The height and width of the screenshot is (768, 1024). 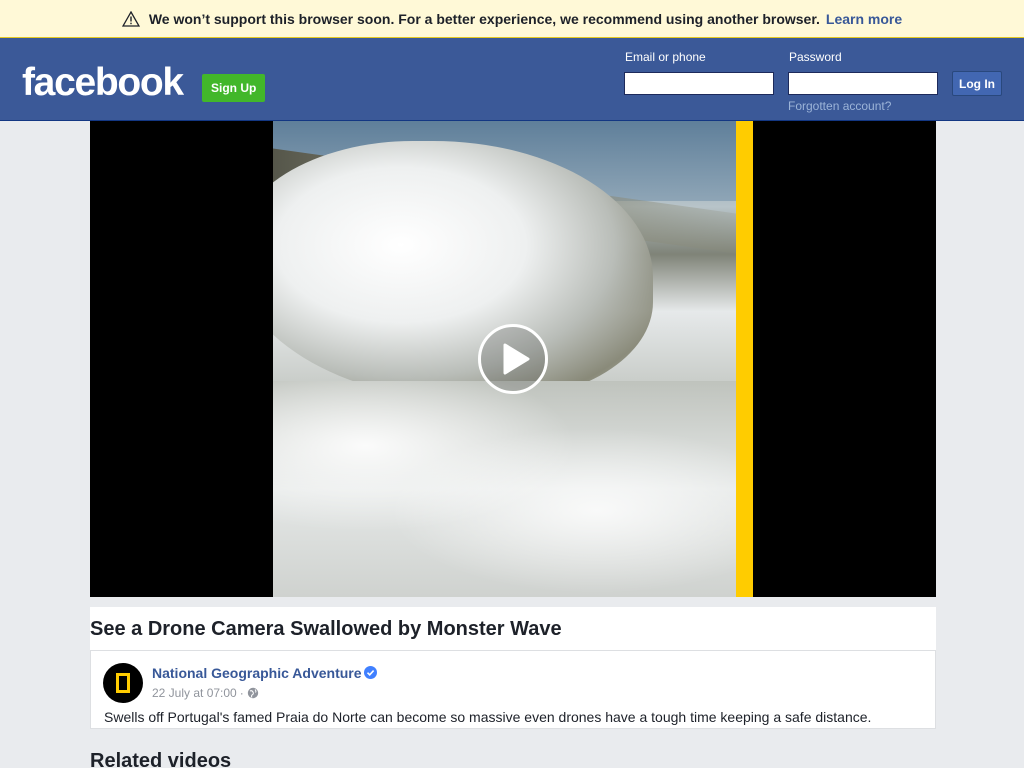 I want to click on verified-badge-icon, so click(x=370, y=672).